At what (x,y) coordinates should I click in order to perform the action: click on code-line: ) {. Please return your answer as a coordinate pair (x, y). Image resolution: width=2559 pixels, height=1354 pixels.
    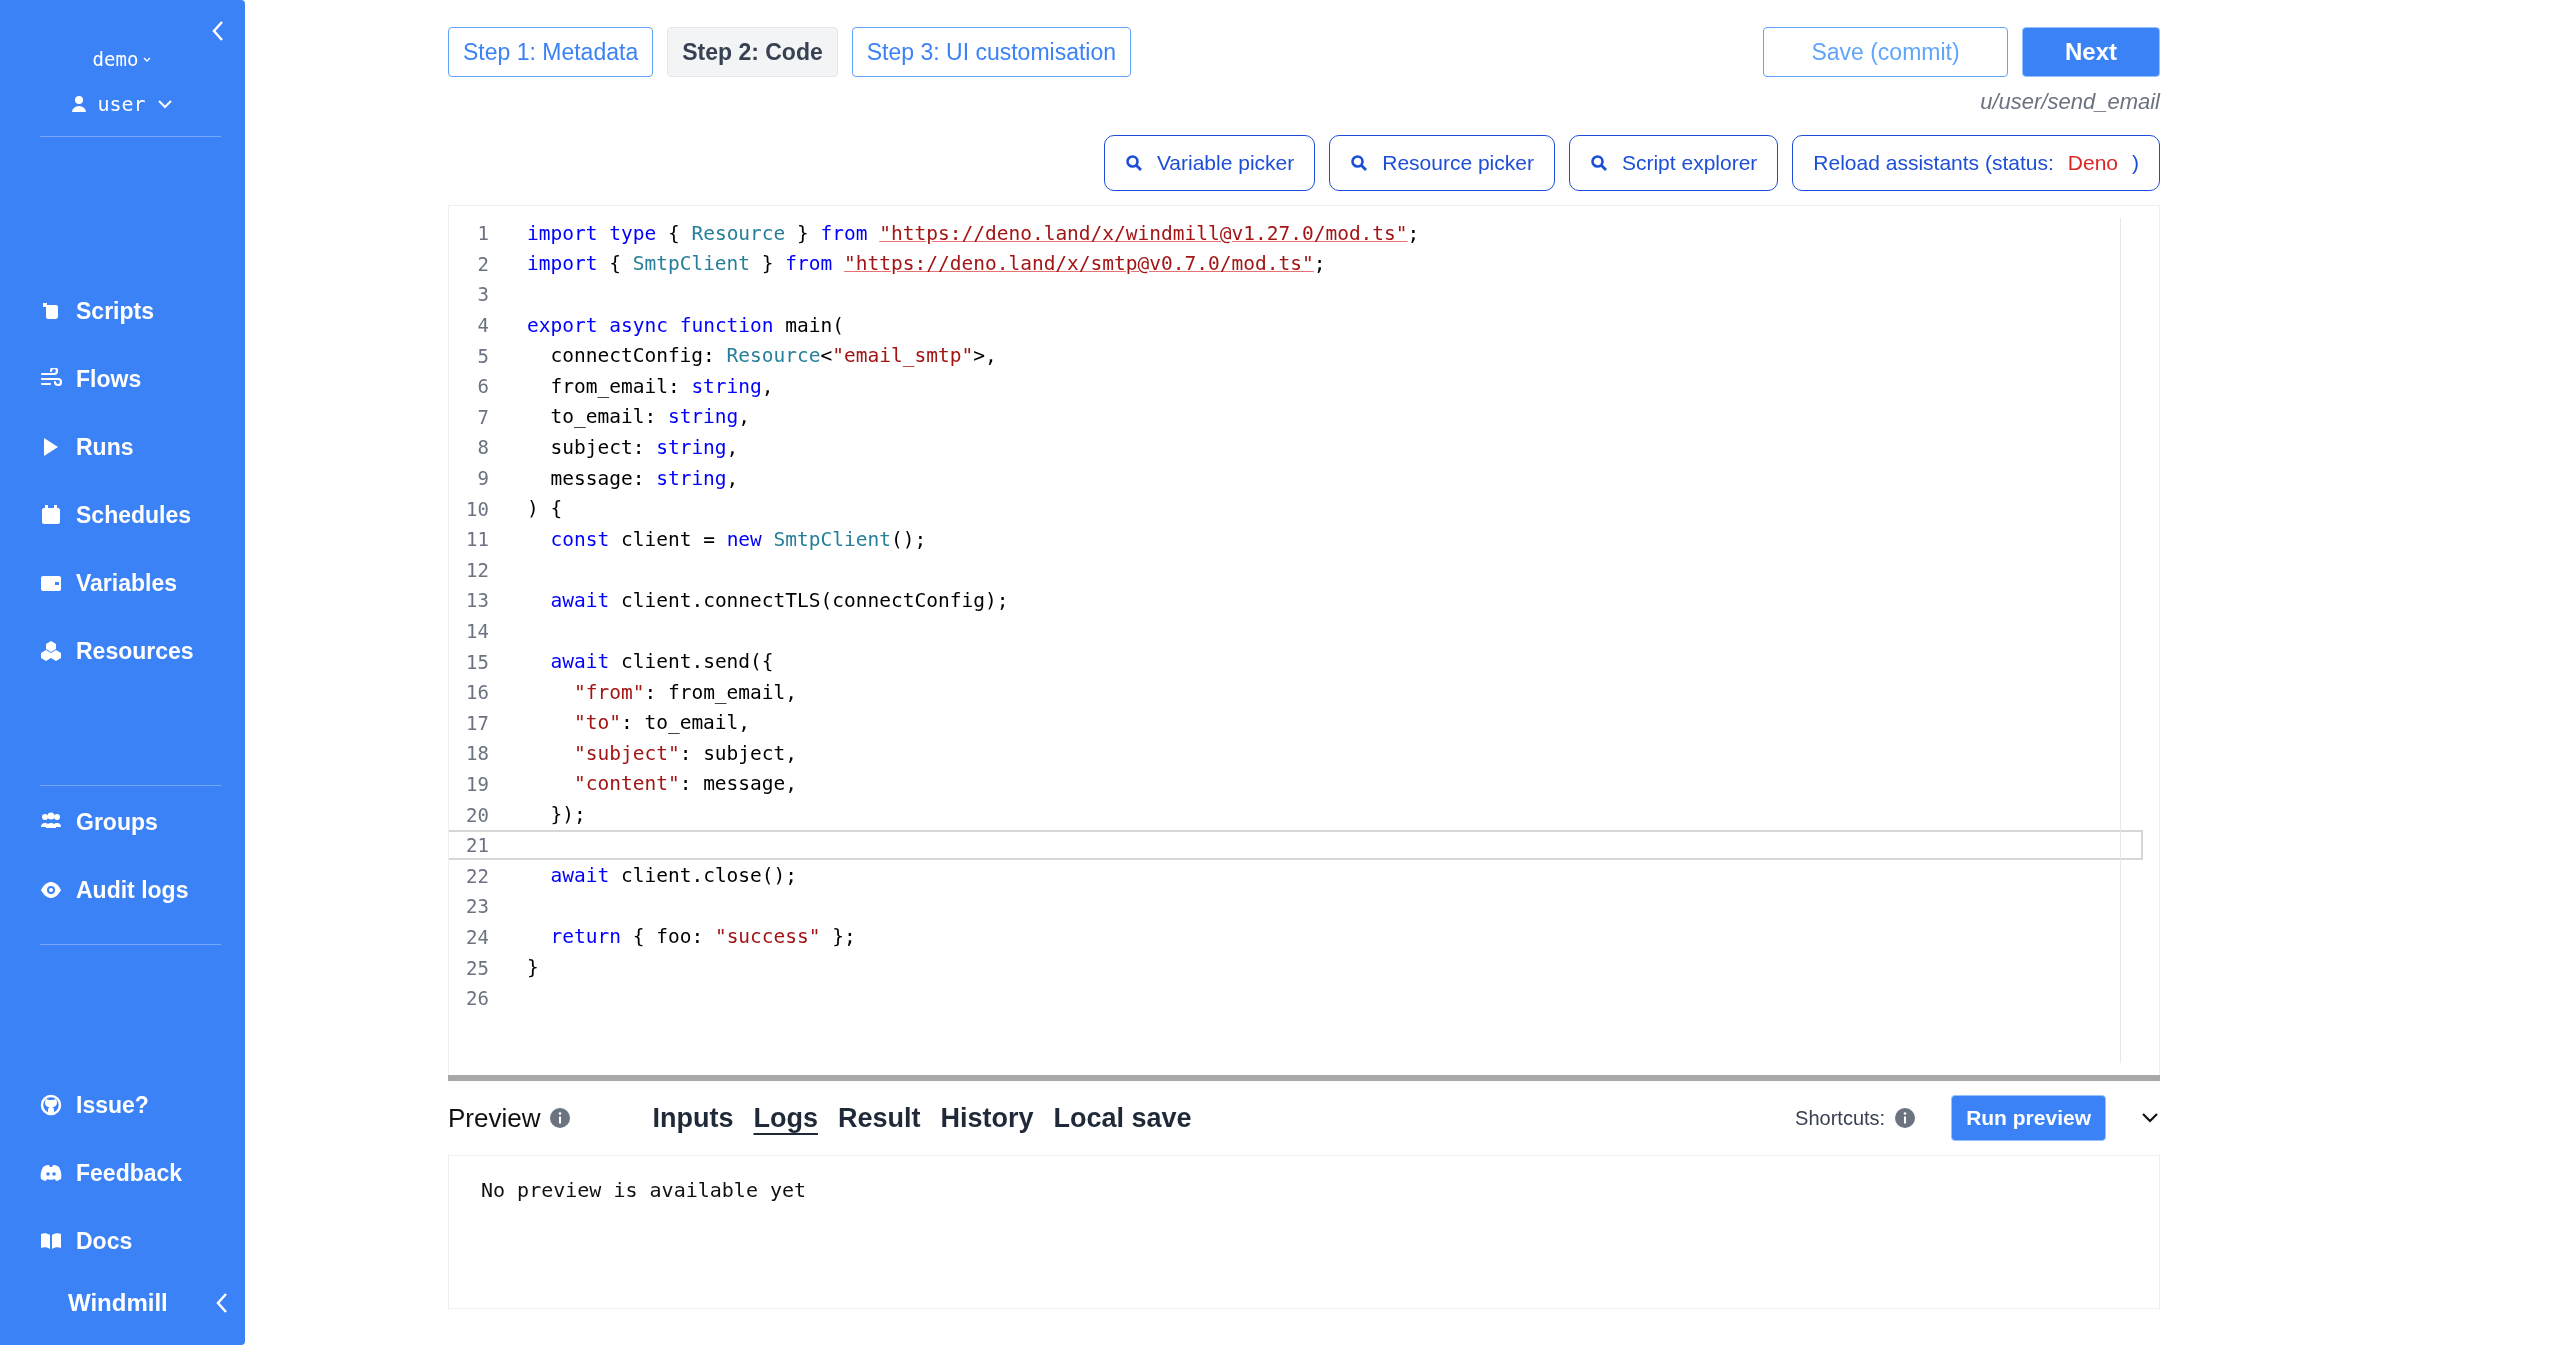
    Looking at the image, I should click on (545, 509).